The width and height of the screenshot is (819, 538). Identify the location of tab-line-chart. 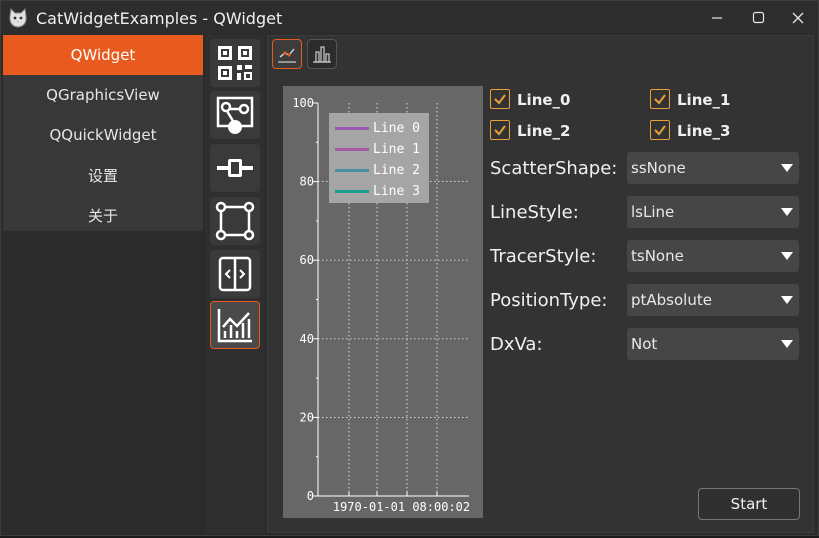
(287, 54).